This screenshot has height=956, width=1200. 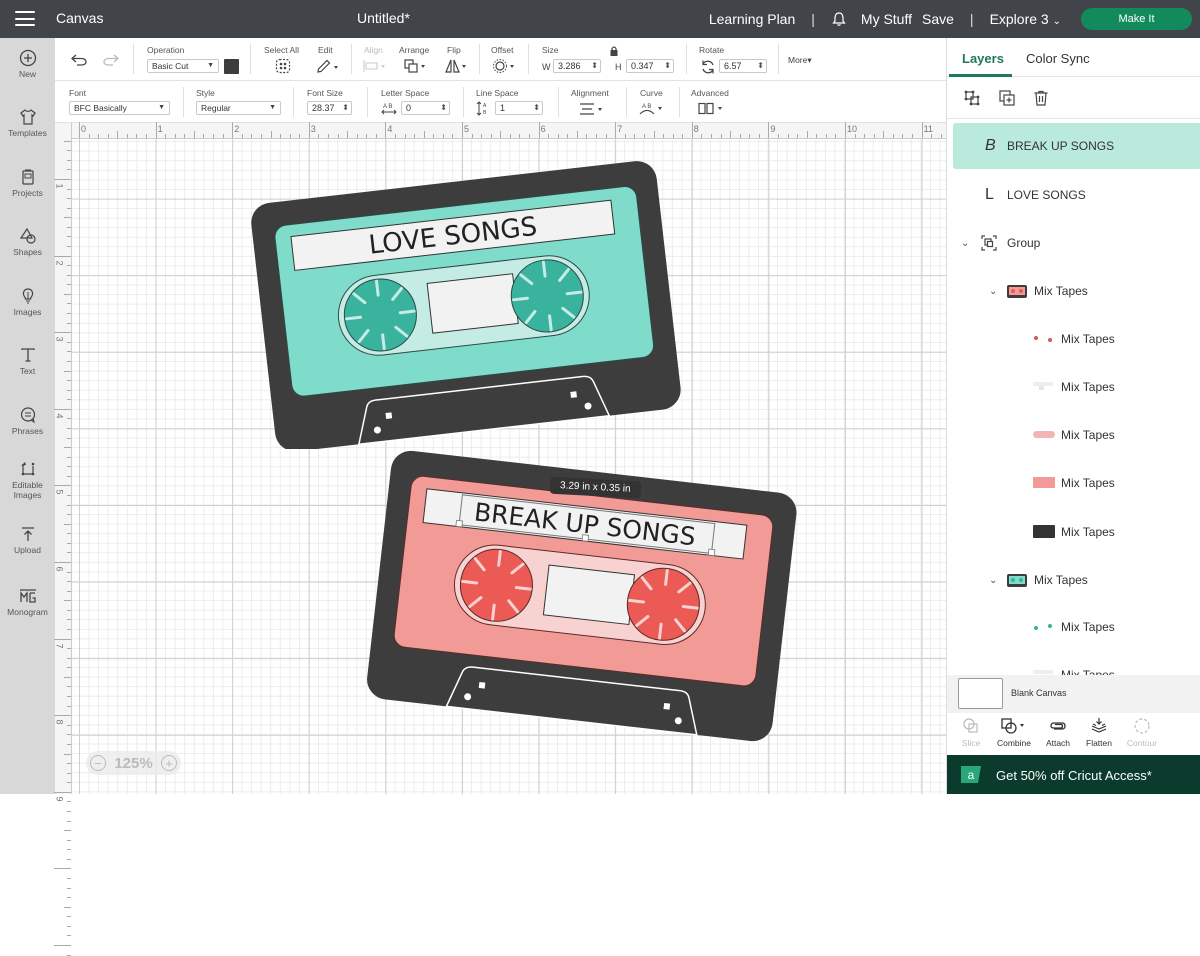 What do you see at coordinates (1014, 732) in the screenshot?
I see `combine-button: Combine` at bounding box center [1014, 732].